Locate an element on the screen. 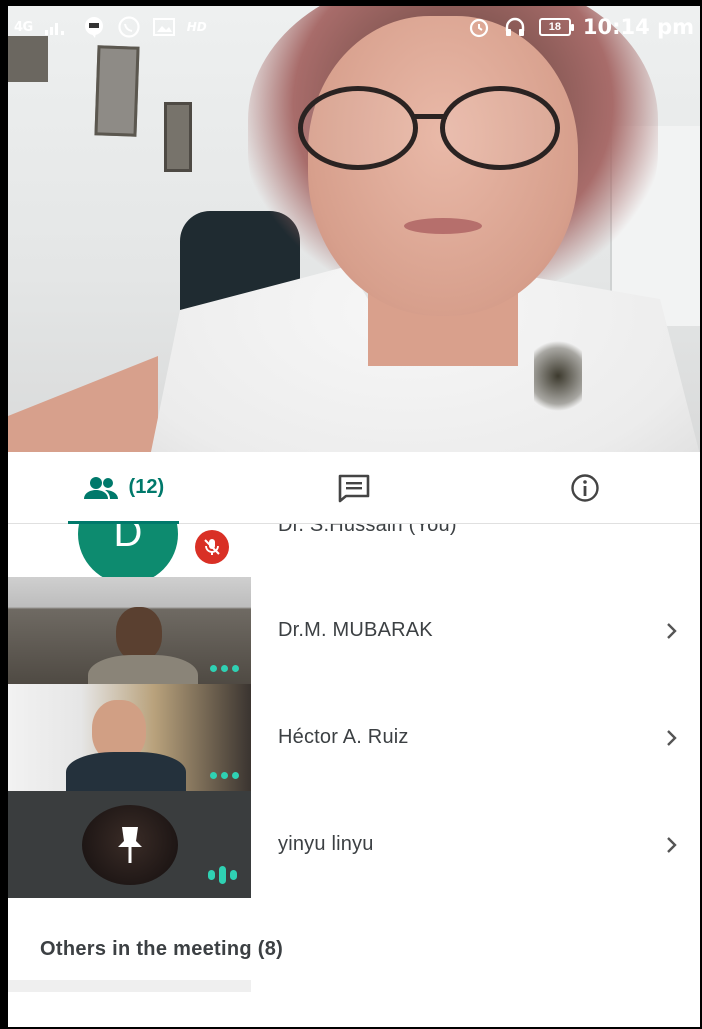 Image resolution: width=702 pixels, height=1029 pixels. clock: 10:14 pm is located at coordinates (638, 27).